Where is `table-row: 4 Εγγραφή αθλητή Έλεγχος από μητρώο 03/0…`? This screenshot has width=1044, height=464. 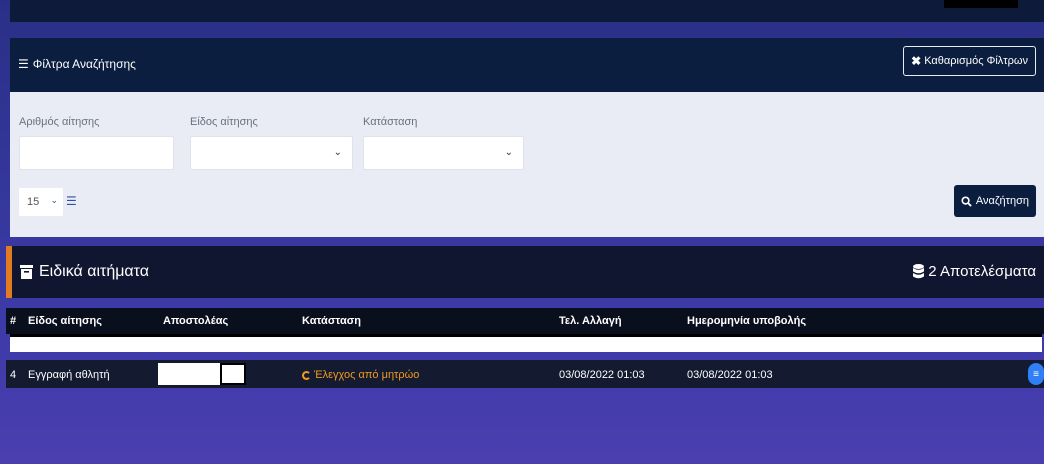 table-row: 4 Εγγραφή αθλητή Έλεγχος από μητρώο 03/0… is located at coordinates (525, 374).